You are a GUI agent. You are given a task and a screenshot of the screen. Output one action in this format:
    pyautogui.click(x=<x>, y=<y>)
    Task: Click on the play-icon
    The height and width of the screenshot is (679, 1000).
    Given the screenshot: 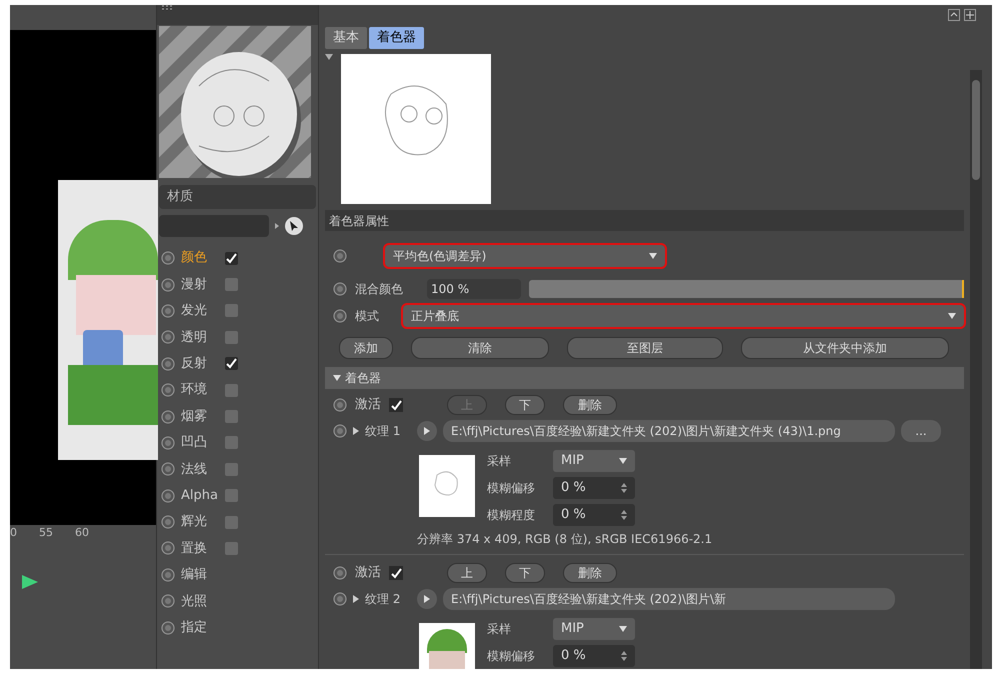 What is the action you would take?
    pyautogui.click(x=30, y=582)
    